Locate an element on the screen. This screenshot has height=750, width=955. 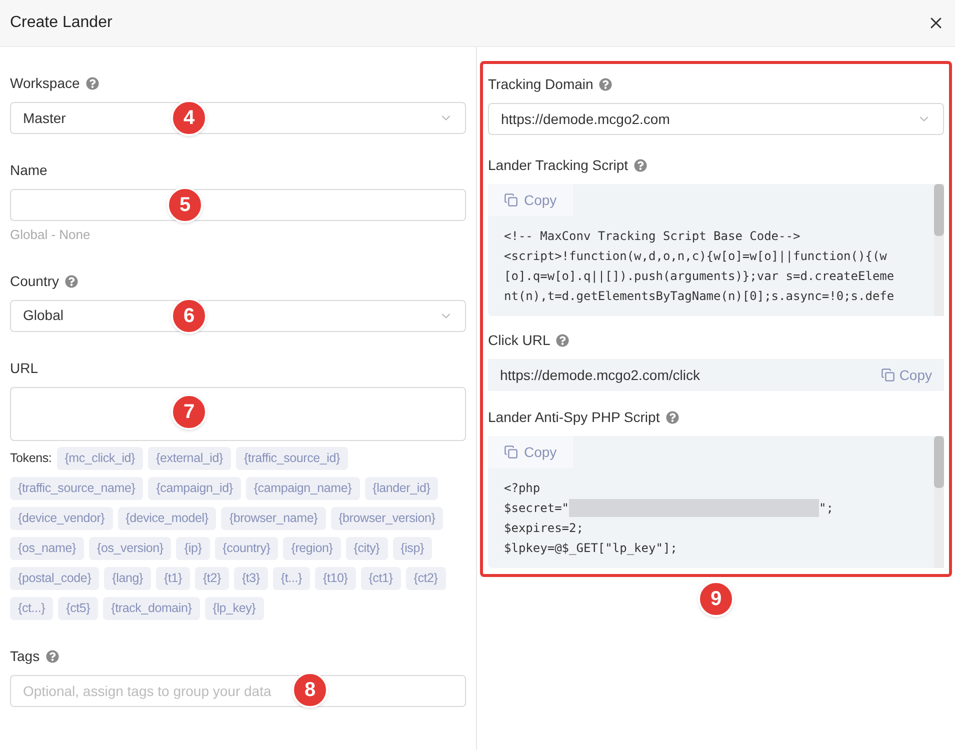
token-chip: {t1} is located at coordinates (173, 578).